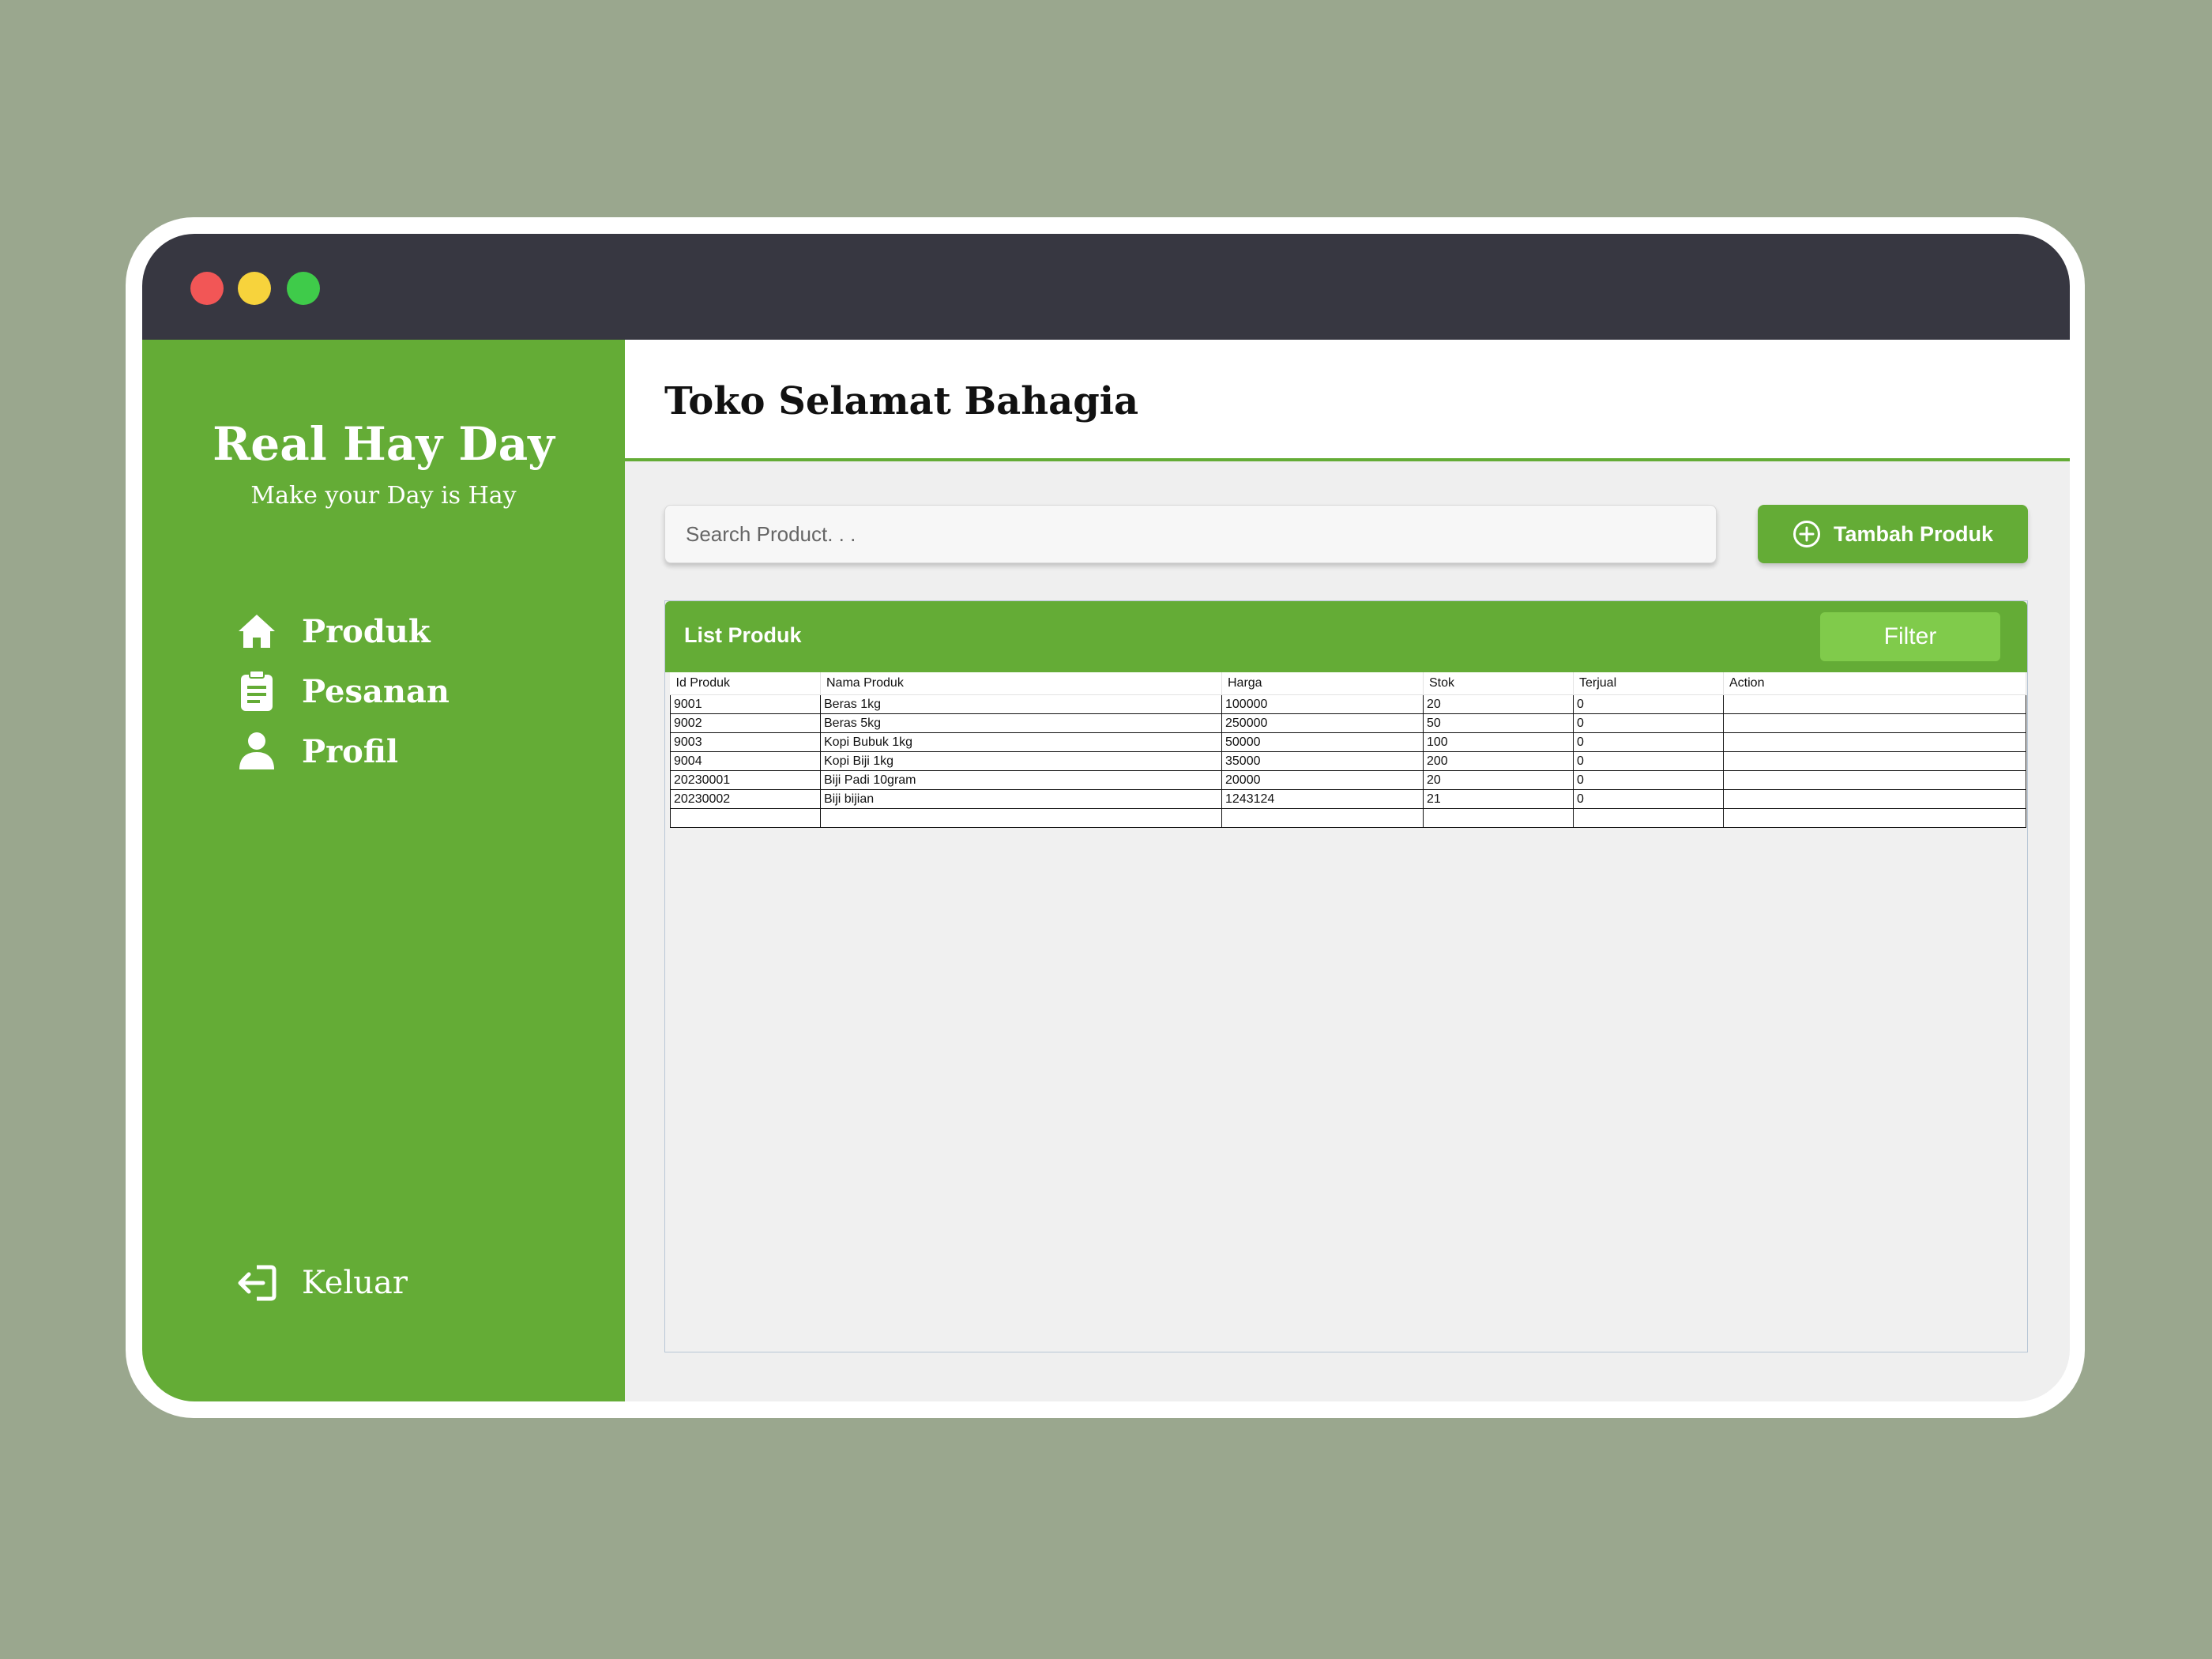 This screenshot has height=1659, width=2212. Describe the element at coordinates (1021, 704) in the screenshot. I see `table-cell: Beras 1kg` at that location.